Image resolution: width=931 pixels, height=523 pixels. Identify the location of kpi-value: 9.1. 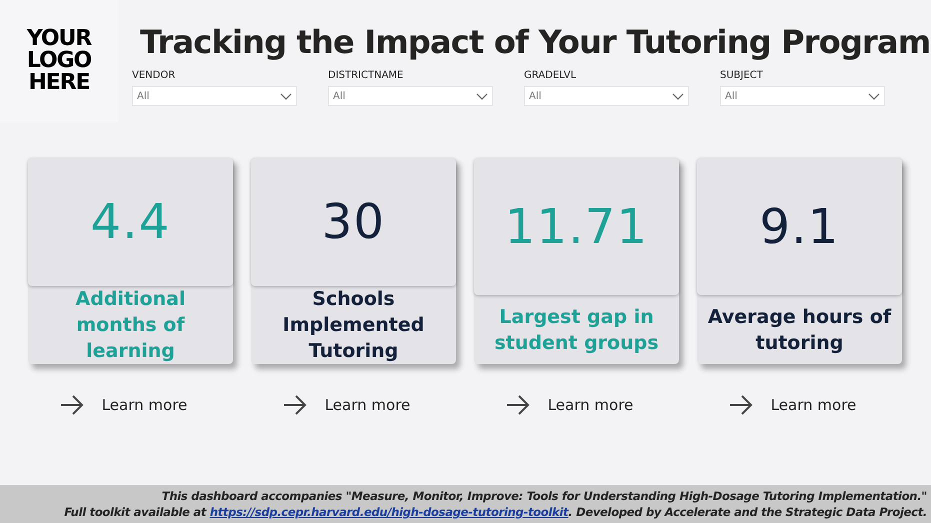
(800, 226).